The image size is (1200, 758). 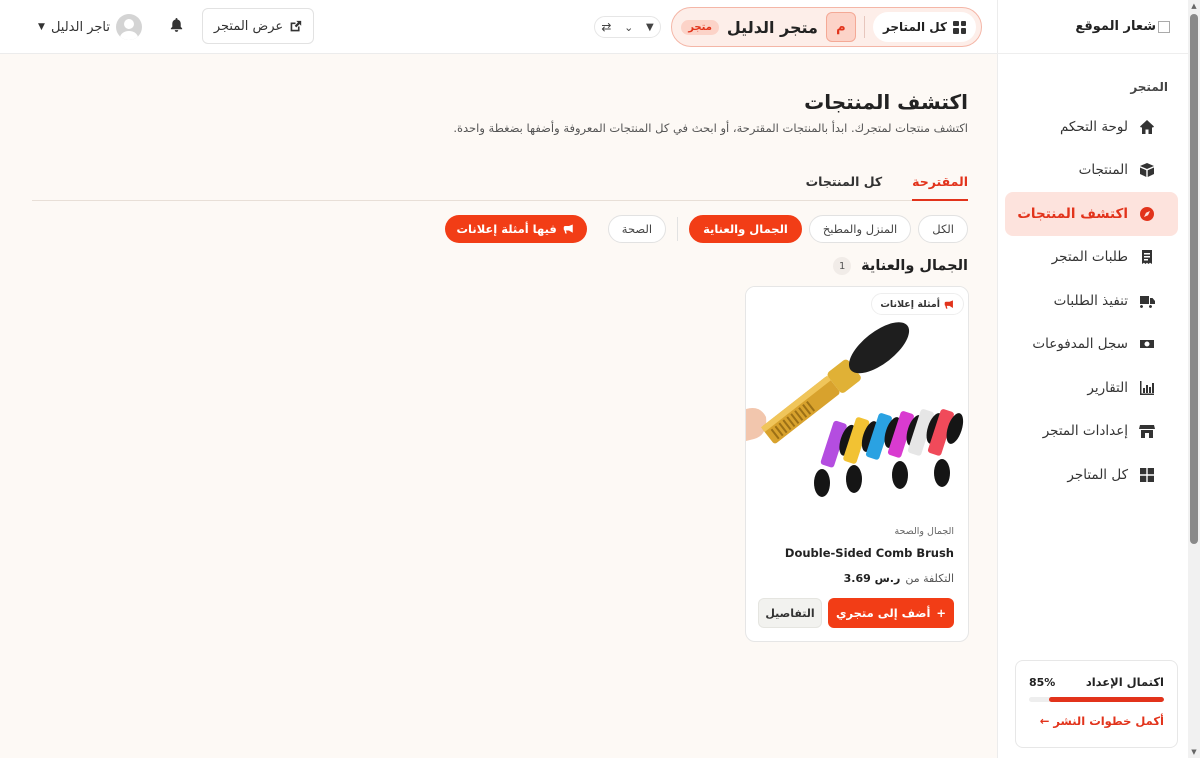 What do you see at coordinates (1107, 387) in the screenshot?
I see `sidebar-item-label: التقارير` at bounding box center [1107, 387].